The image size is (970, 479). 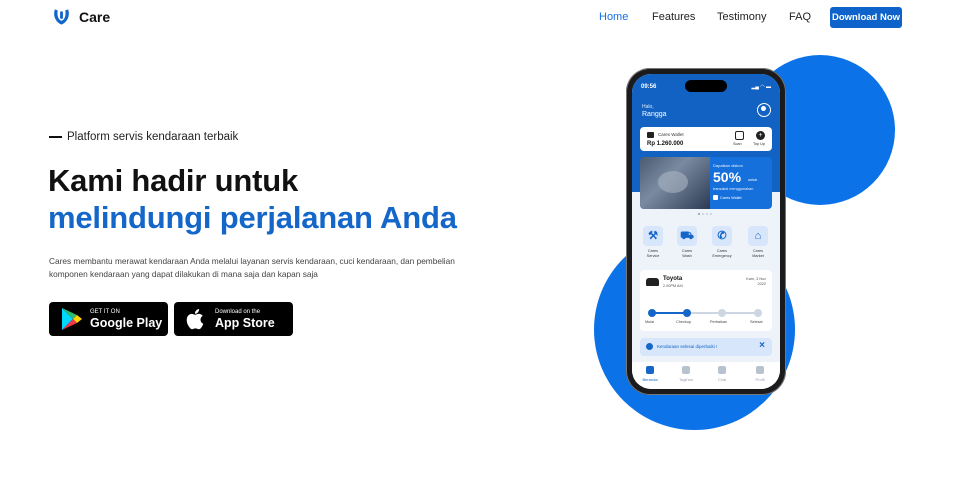 What do you see at coordinates (760, 379) in the screenshot?
I see `tab-label: Profil` at bounding box center [760, 379].